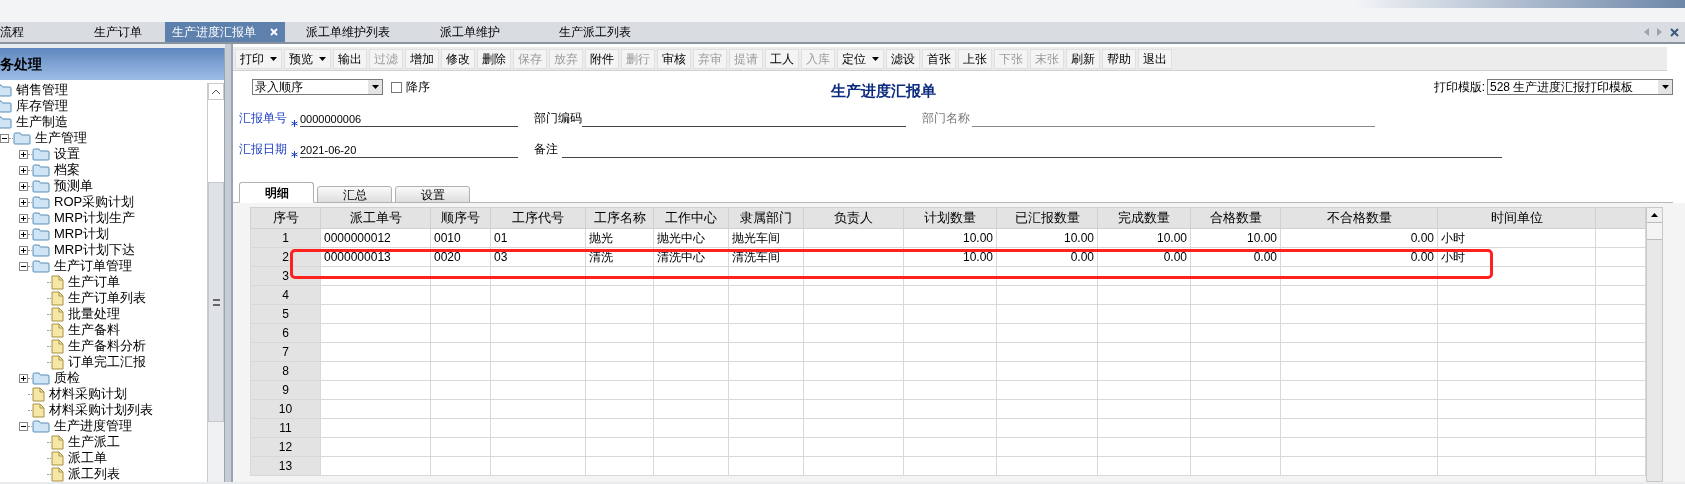 The width and height of the screenshot is (1685, 484). I want to click on toolbar-button: 修改, so click(458, 58).